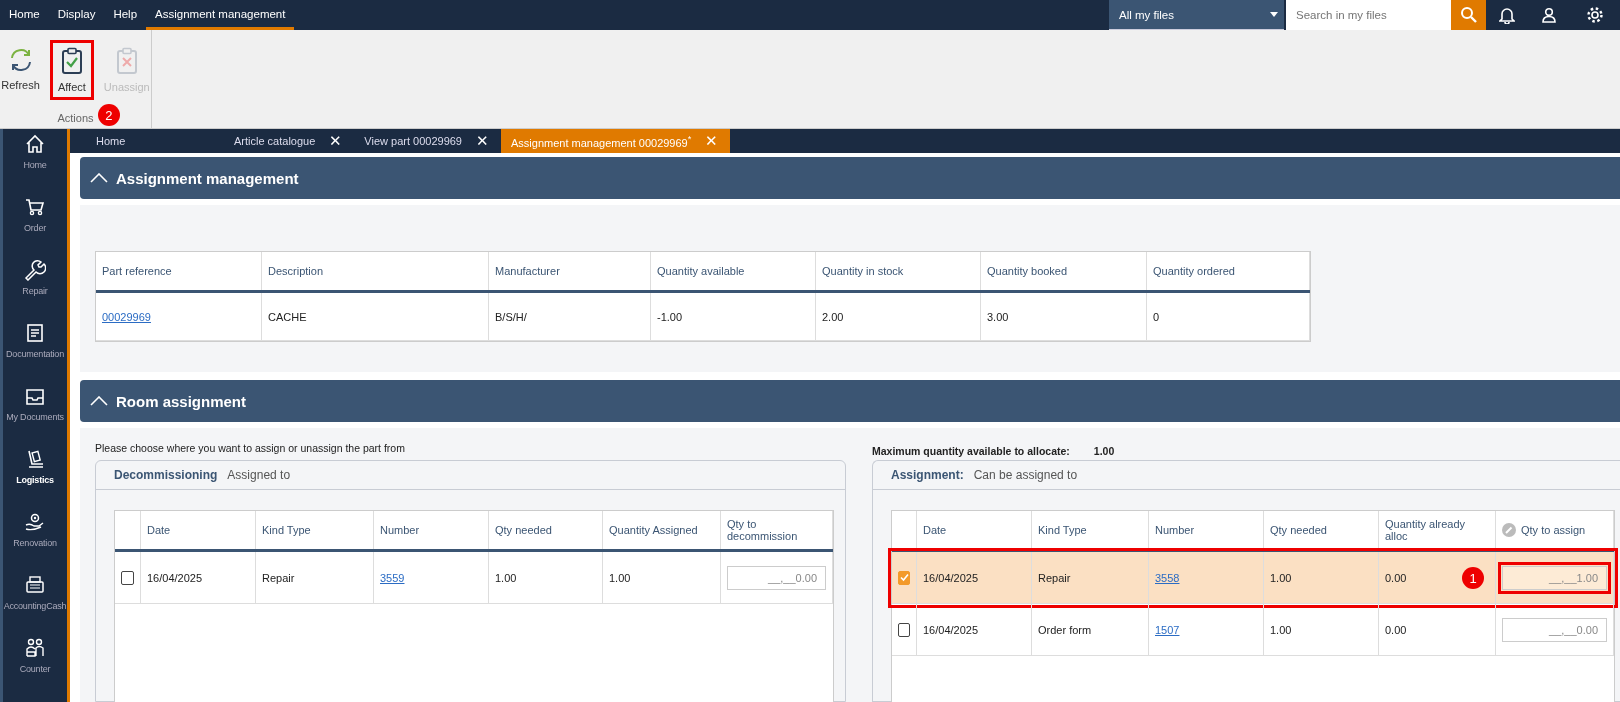 The width and height of the screenshot is (1620, 702). What do you see at coordinates (1549, 15) in the screenshot?
I see `user-icon` at bounding box center [1549, 15].